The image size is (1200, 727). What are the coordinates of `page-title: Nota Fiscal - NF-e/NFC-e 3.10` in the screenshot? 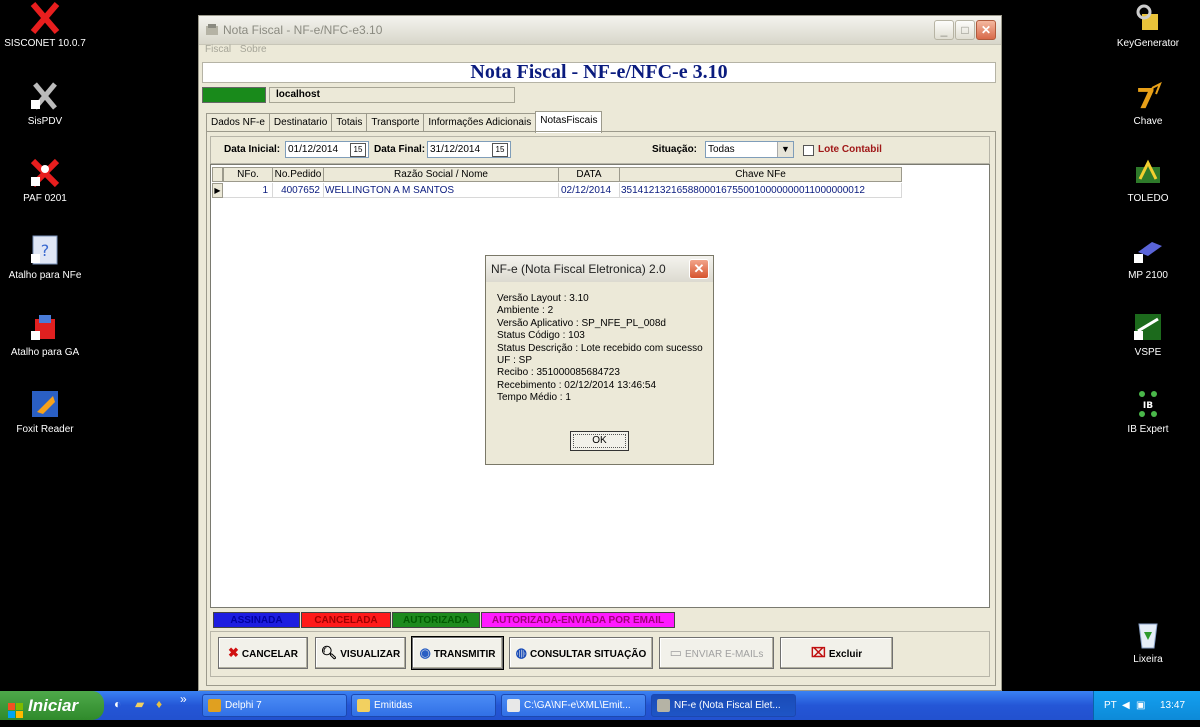 It's located at (599, 72).